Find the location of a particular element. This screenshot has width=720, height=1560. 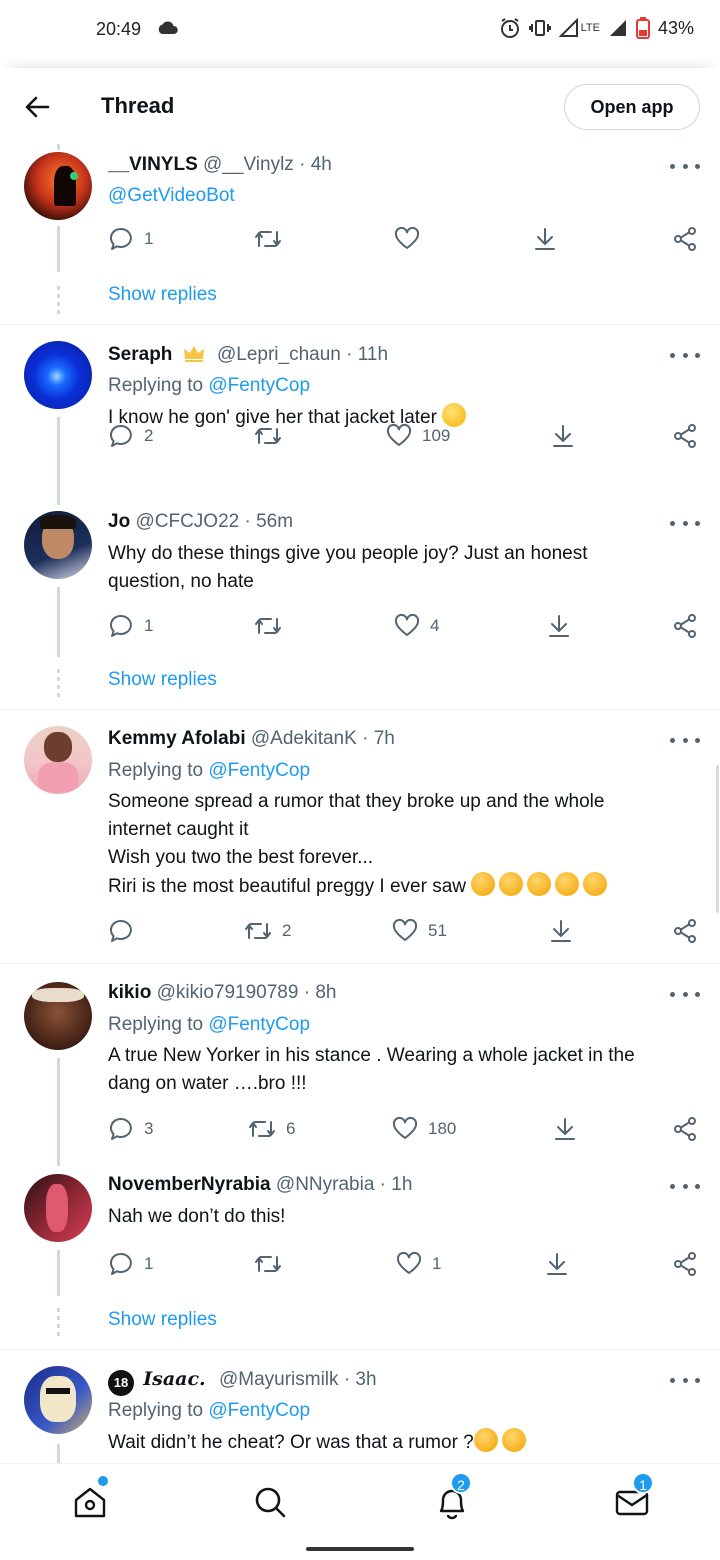

reply-icon is located at coordinates (120, 239).